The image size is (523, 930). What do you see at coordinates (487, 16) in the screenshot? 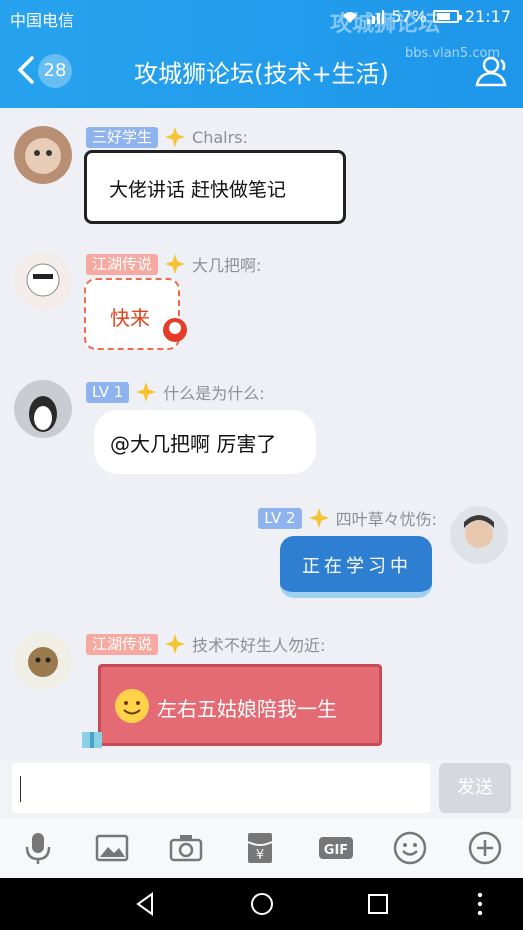
I see `clock: 21:17` at bounding box center [487, 16].